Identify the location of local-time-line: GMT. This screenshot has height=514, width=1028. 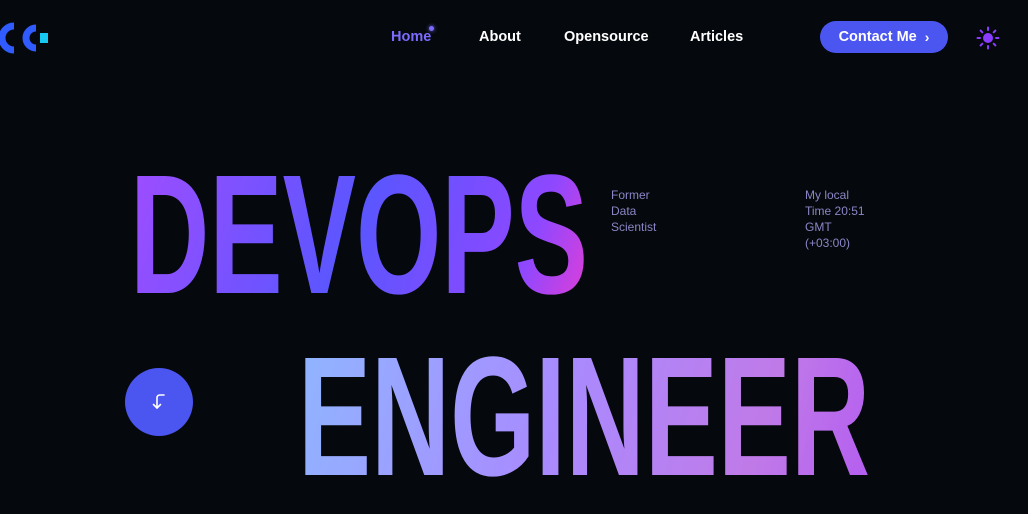
(818, 227).